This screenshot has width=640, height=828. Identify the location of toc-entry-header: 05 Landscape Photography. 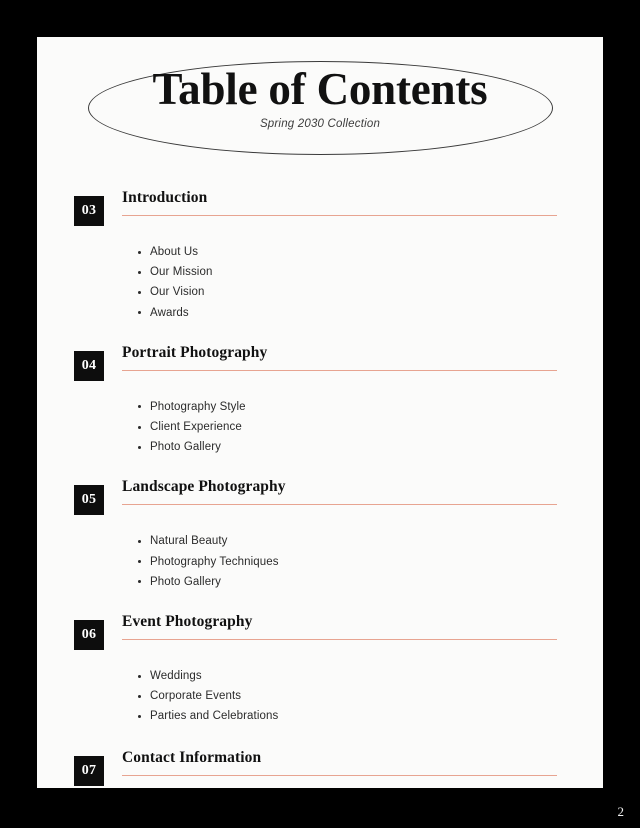
(315, 497).